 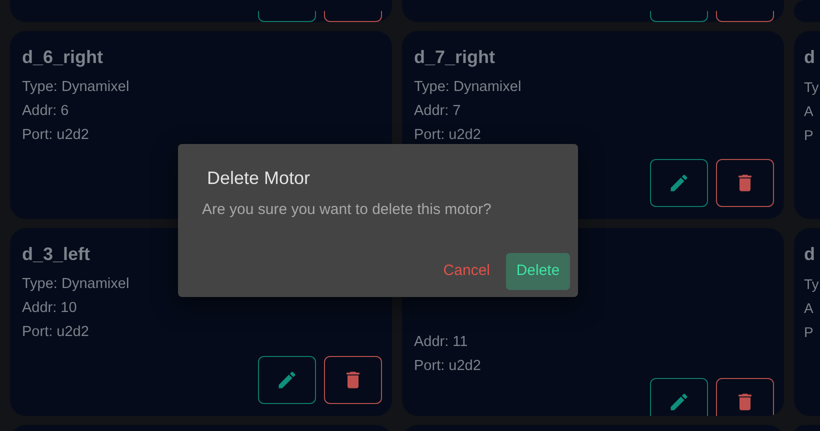 What do you see at coordinates (346, 210) in the screenshot?
I see `dialog-message: Are you sure you want to delete this motor?` at bounding box center [346, 210].